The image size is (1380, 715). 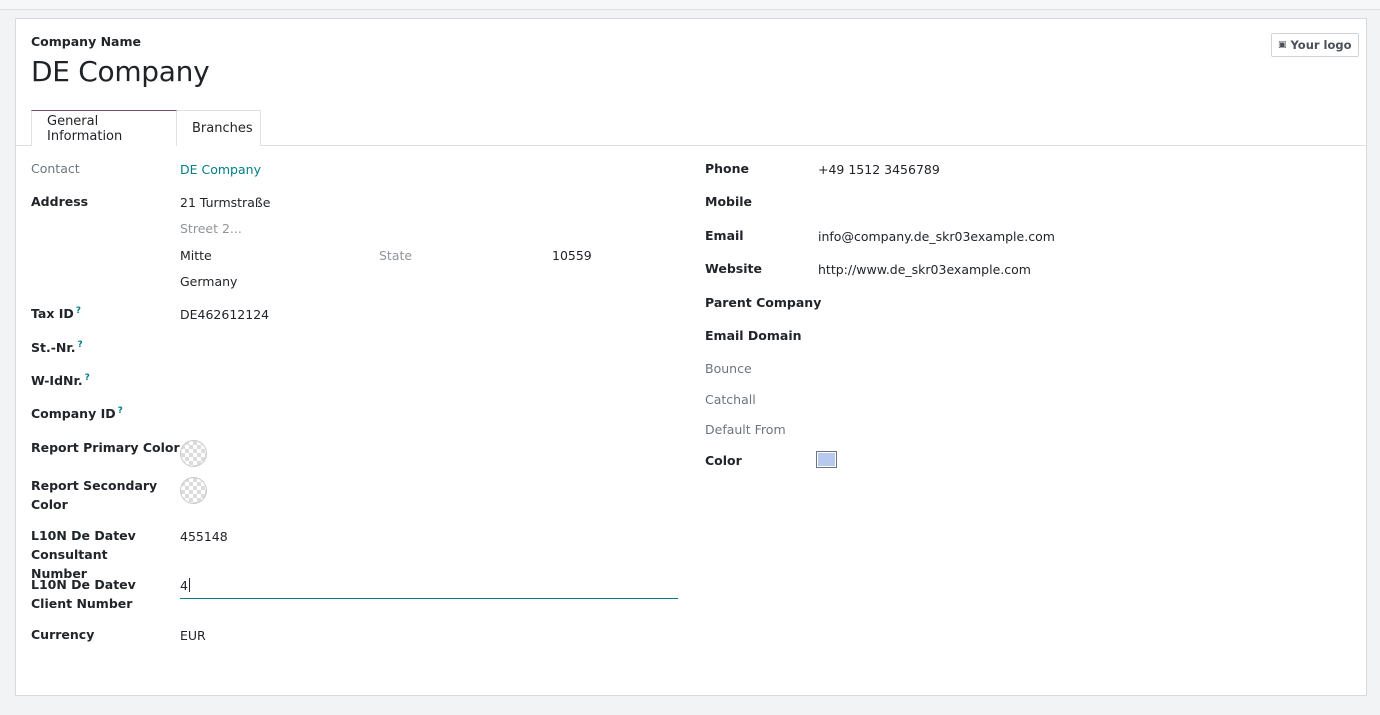 I want to click on company-name-field: DE Company, so click(x=120, y=71).